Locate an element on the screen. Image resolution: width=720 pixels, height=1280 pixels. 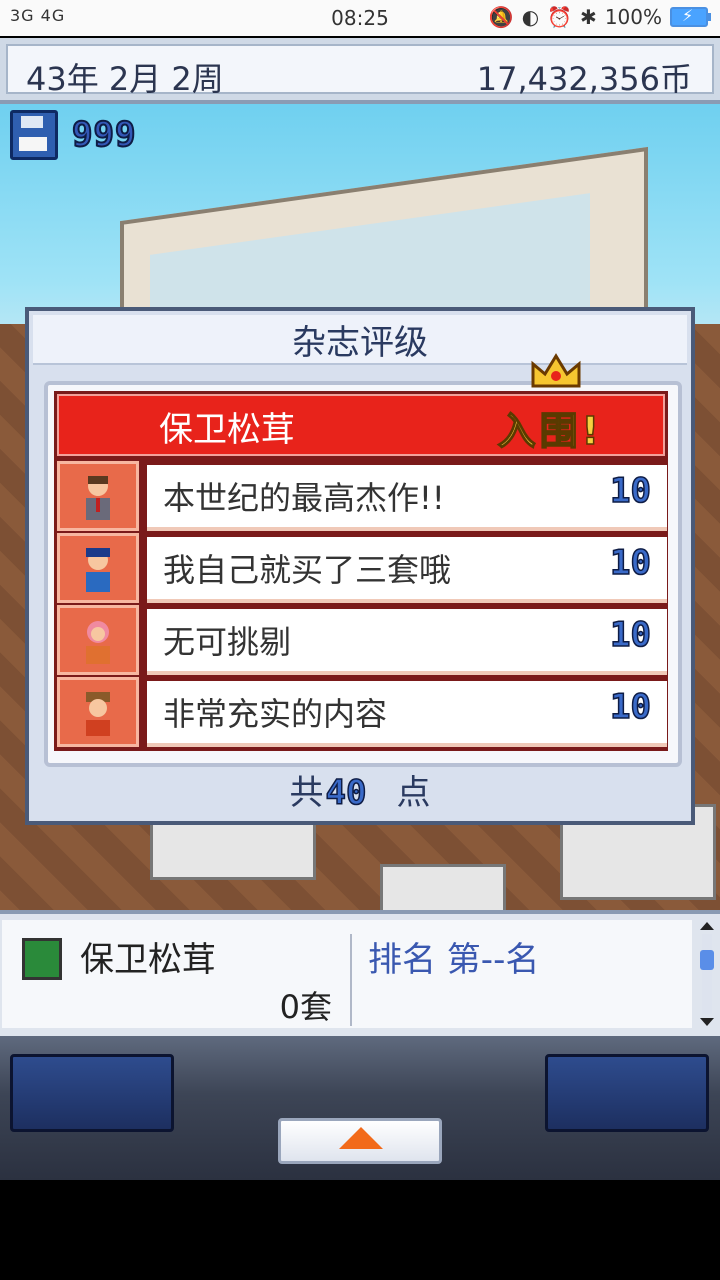
review-text: 非常充实的内容 is located at coordinates (275, 714).